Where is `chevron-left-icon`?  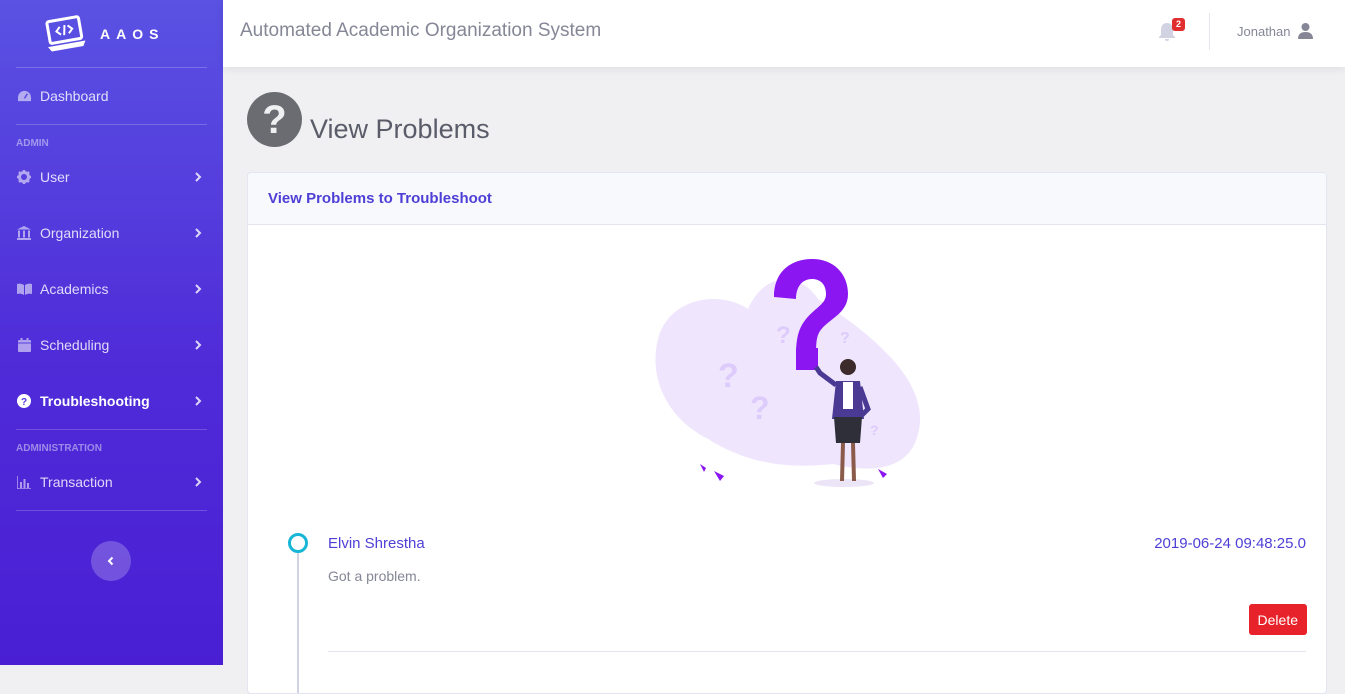
chevron-left-icon is located at coordinates (110, 561).